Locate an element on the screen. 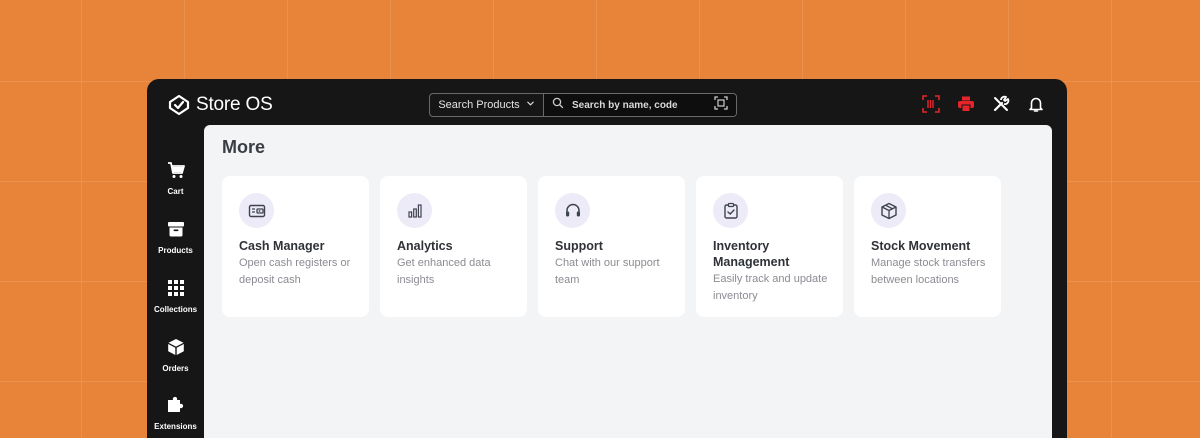 The image size is (1200, 438). card-description: Chat with our support team is located at coordinates (607, 271).